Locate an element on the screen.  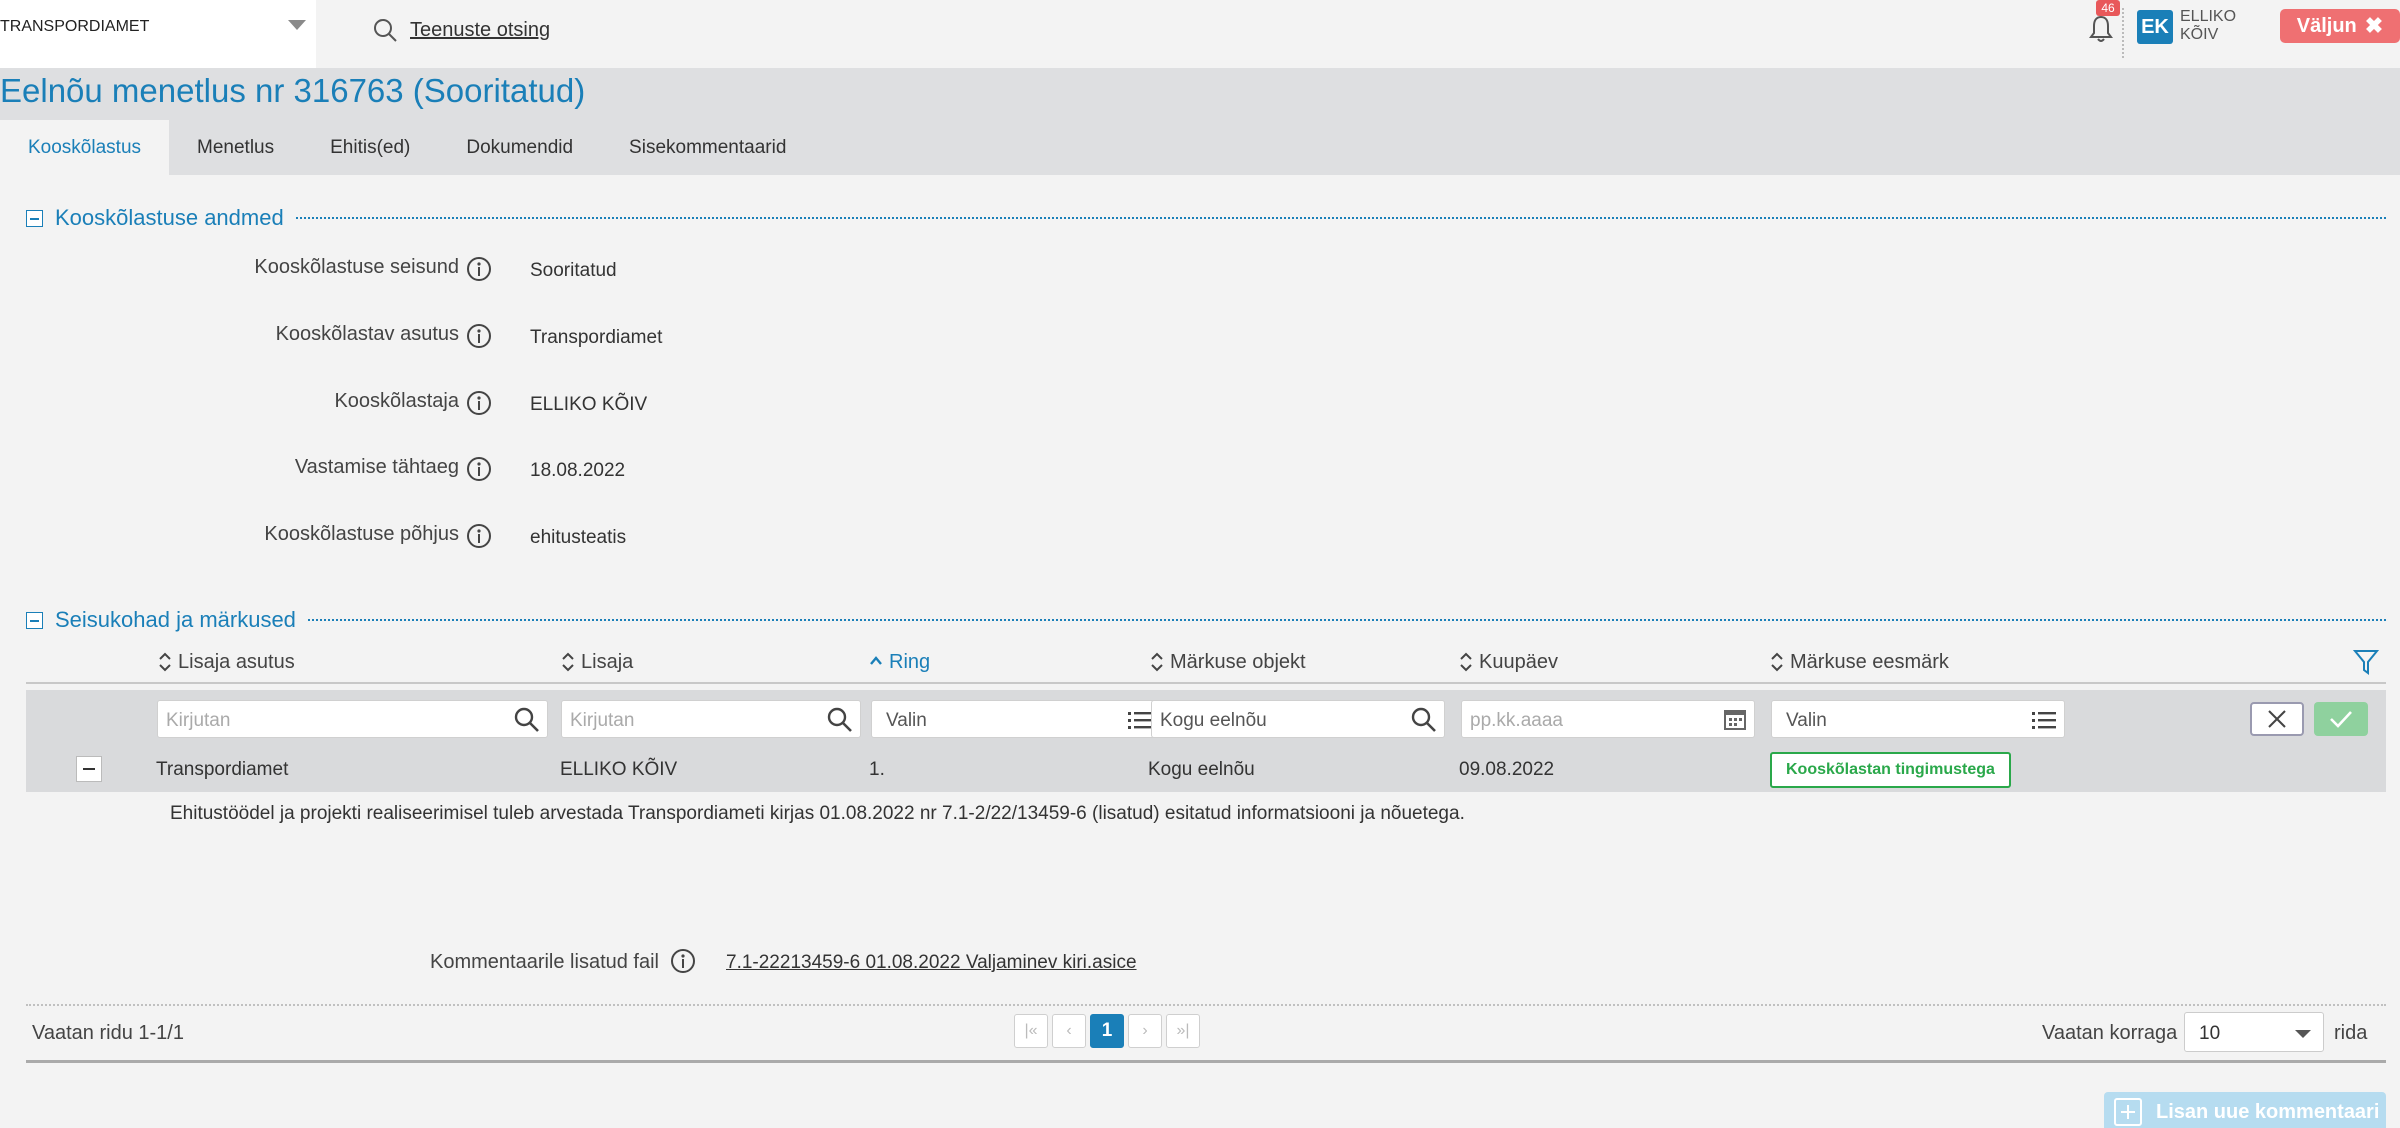
tab-sisekommentaarid: Sisekommentaarid is located at coordinates (707, 147).